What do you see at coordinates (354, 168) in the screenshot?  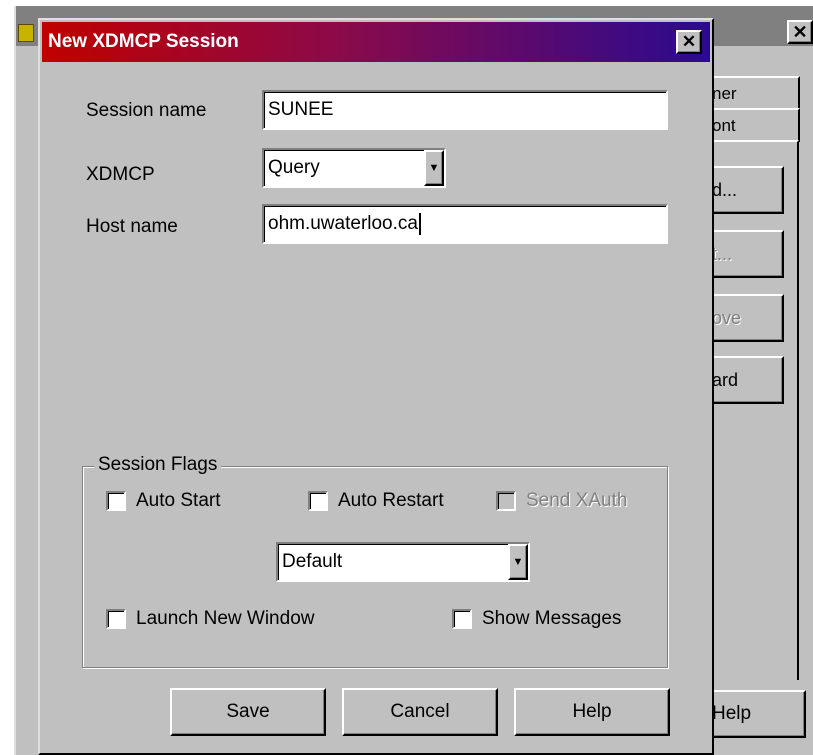 I see `xdmcp-select: Query ▼` at bounding box center [354, 168].